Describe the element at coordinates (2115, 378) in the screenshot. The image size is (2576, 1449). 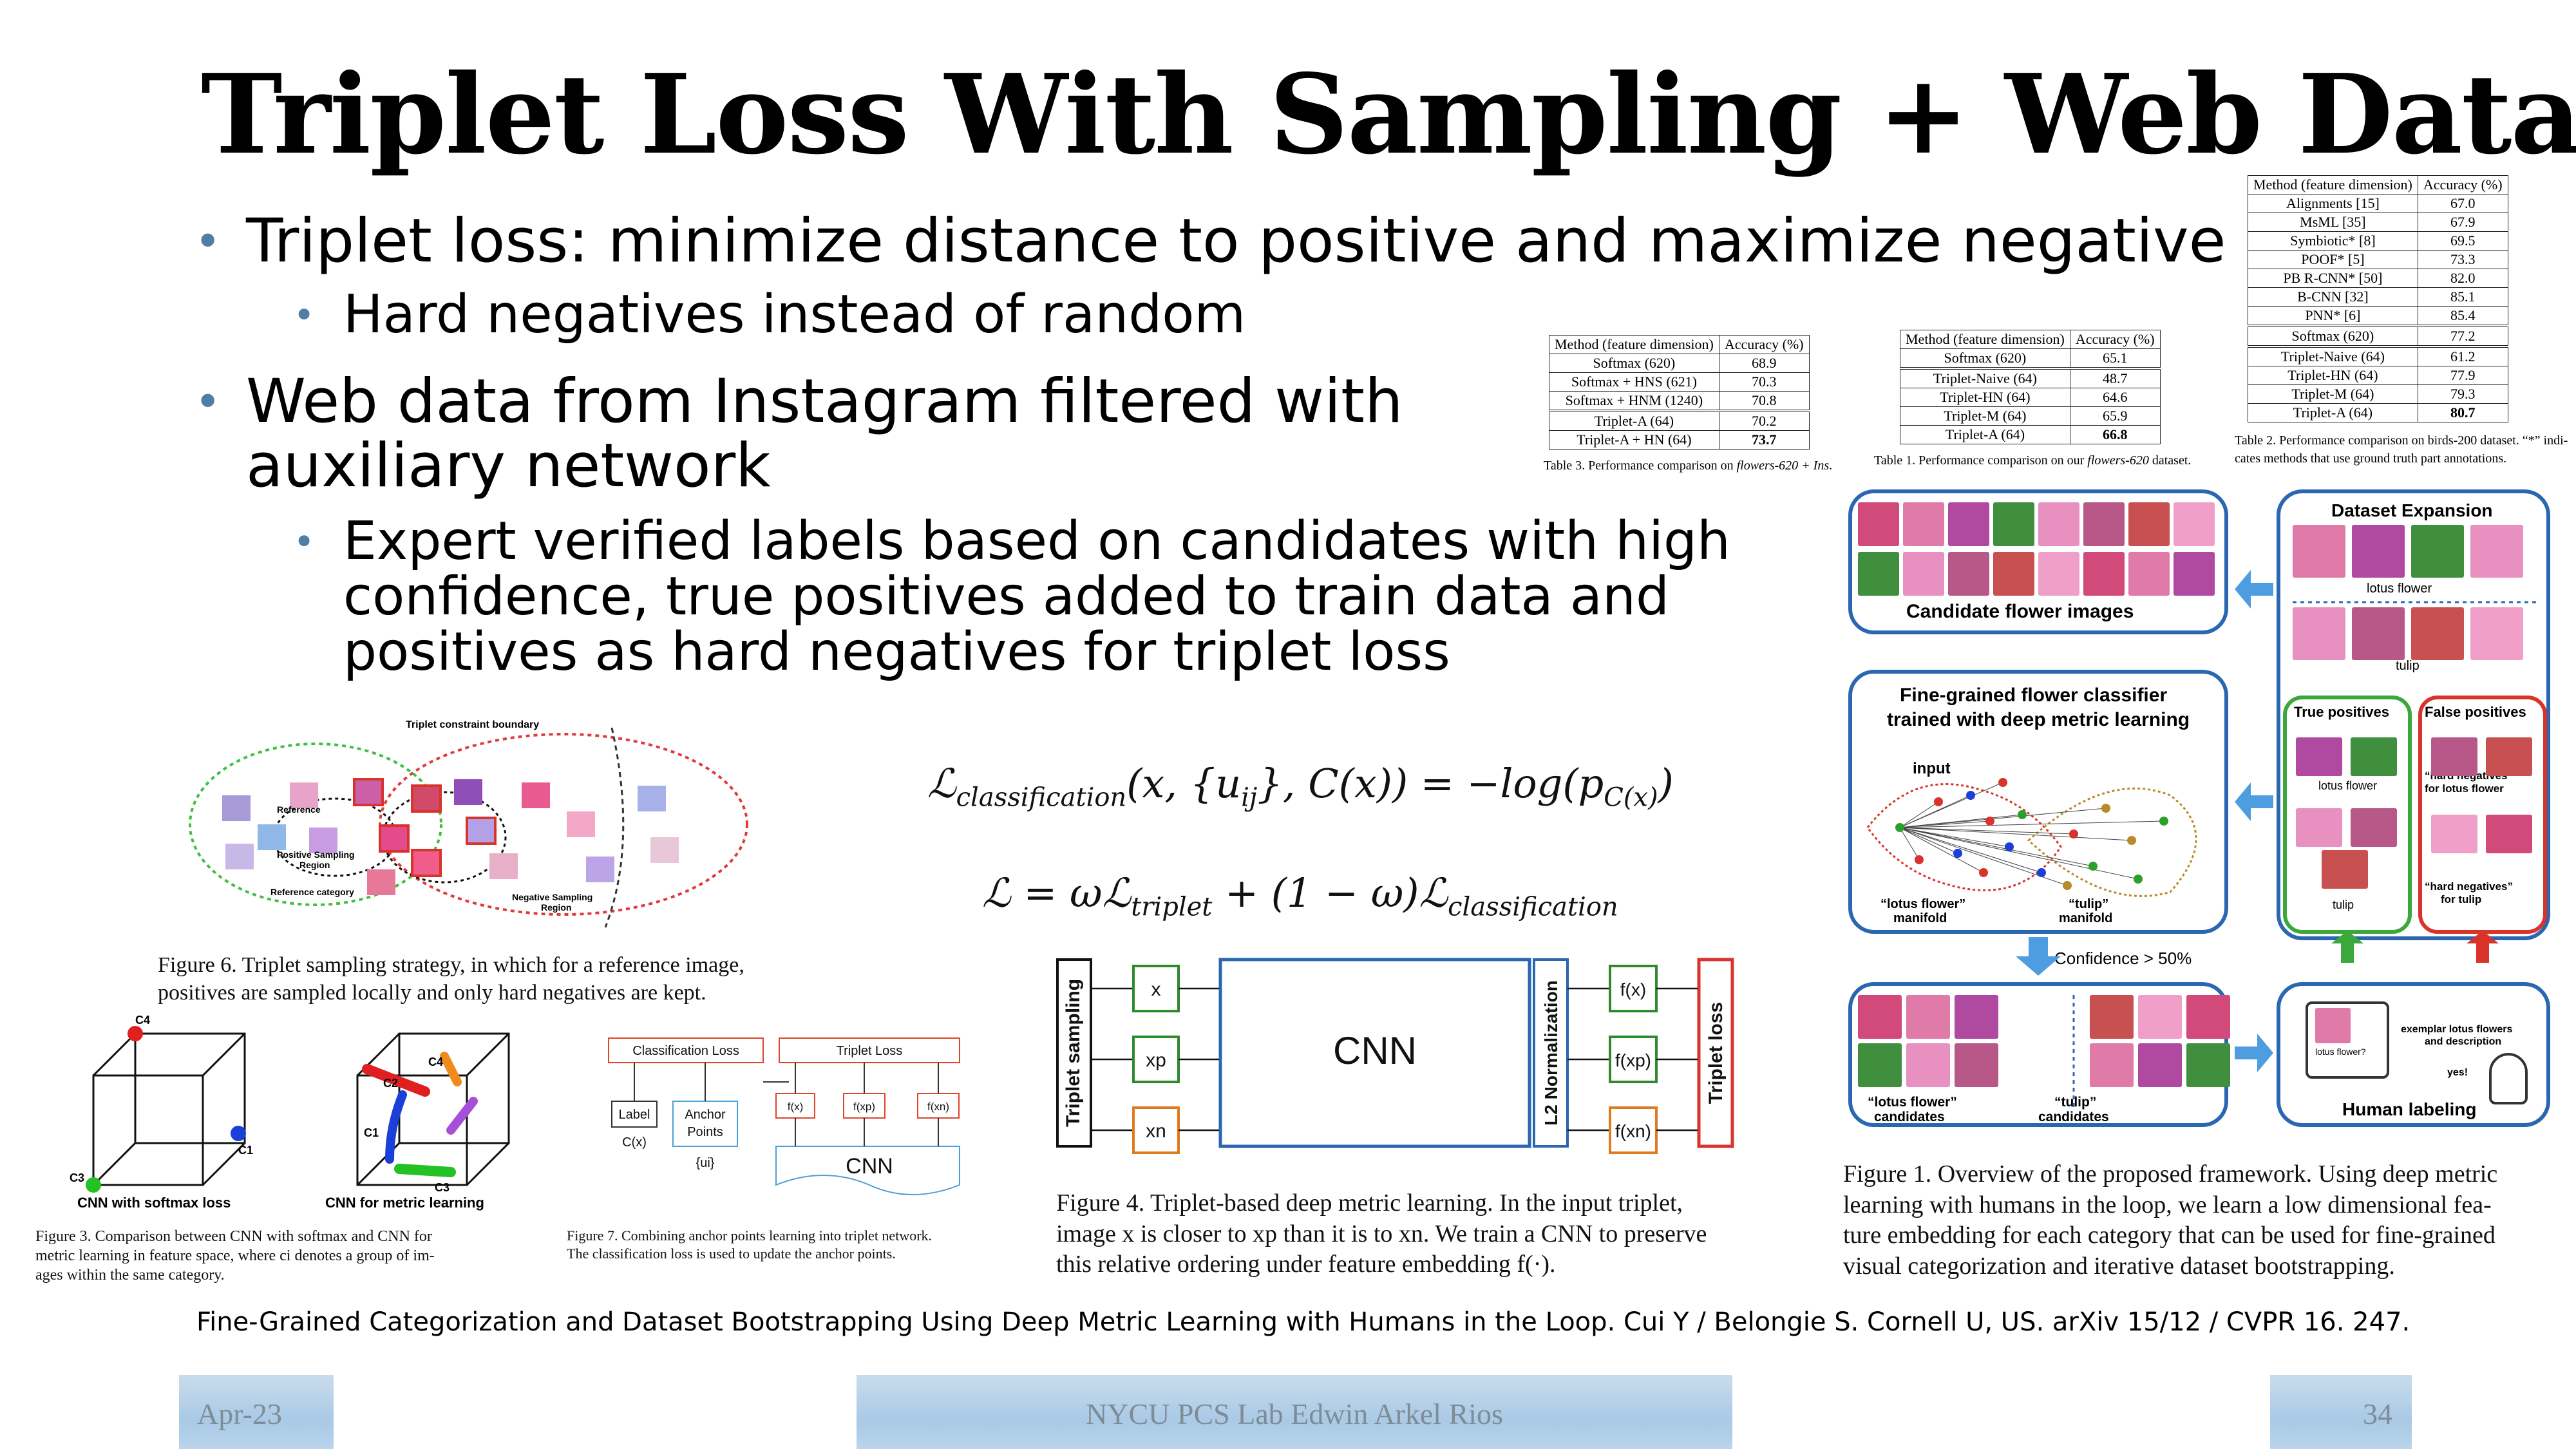
I see `table-cell: 48.7` at that location.